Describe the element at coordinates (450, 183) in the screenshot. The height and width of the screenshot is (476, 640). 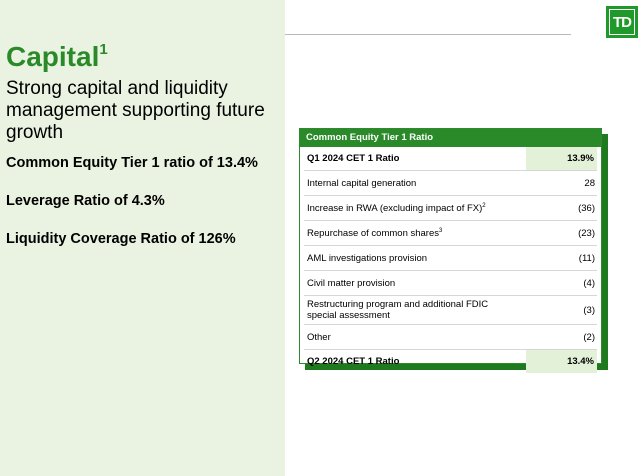
I see `table-row: Internal capital generation 28` at that location.